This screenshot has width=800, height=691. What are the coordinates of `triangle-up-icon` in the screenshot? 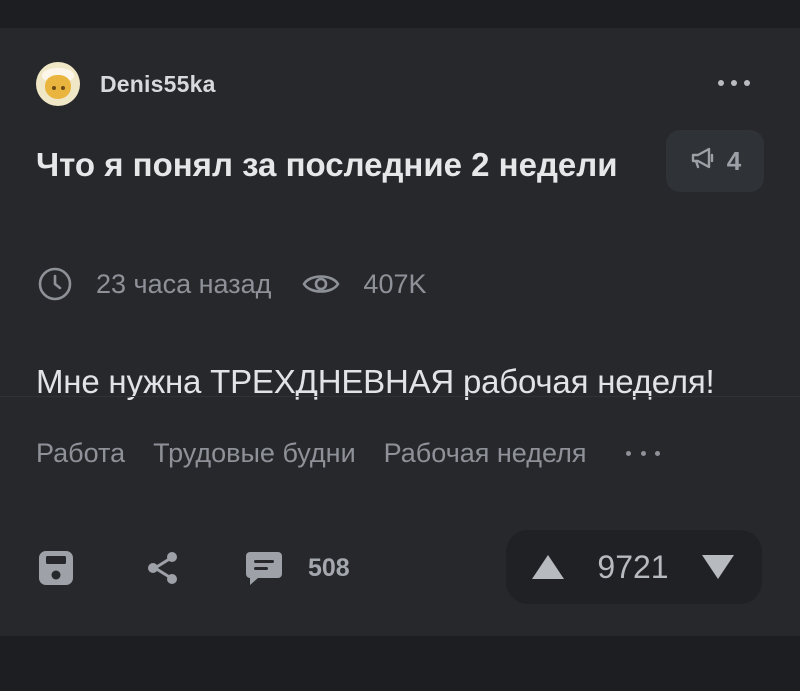 It's located at (548, 567).